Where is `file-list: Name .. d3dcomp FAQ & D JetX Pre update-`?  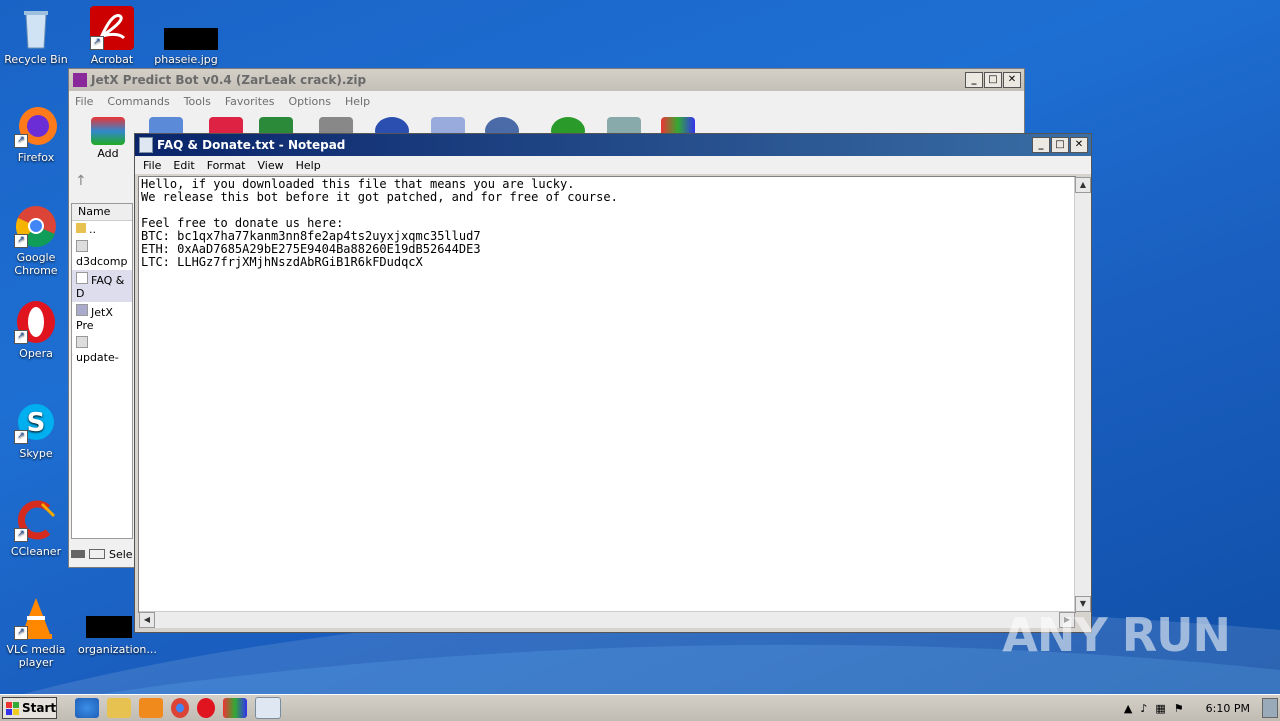
file-list: Name .. d3dcomp FAQ & D JetX Pre update- is located at coordinates (102, 371).